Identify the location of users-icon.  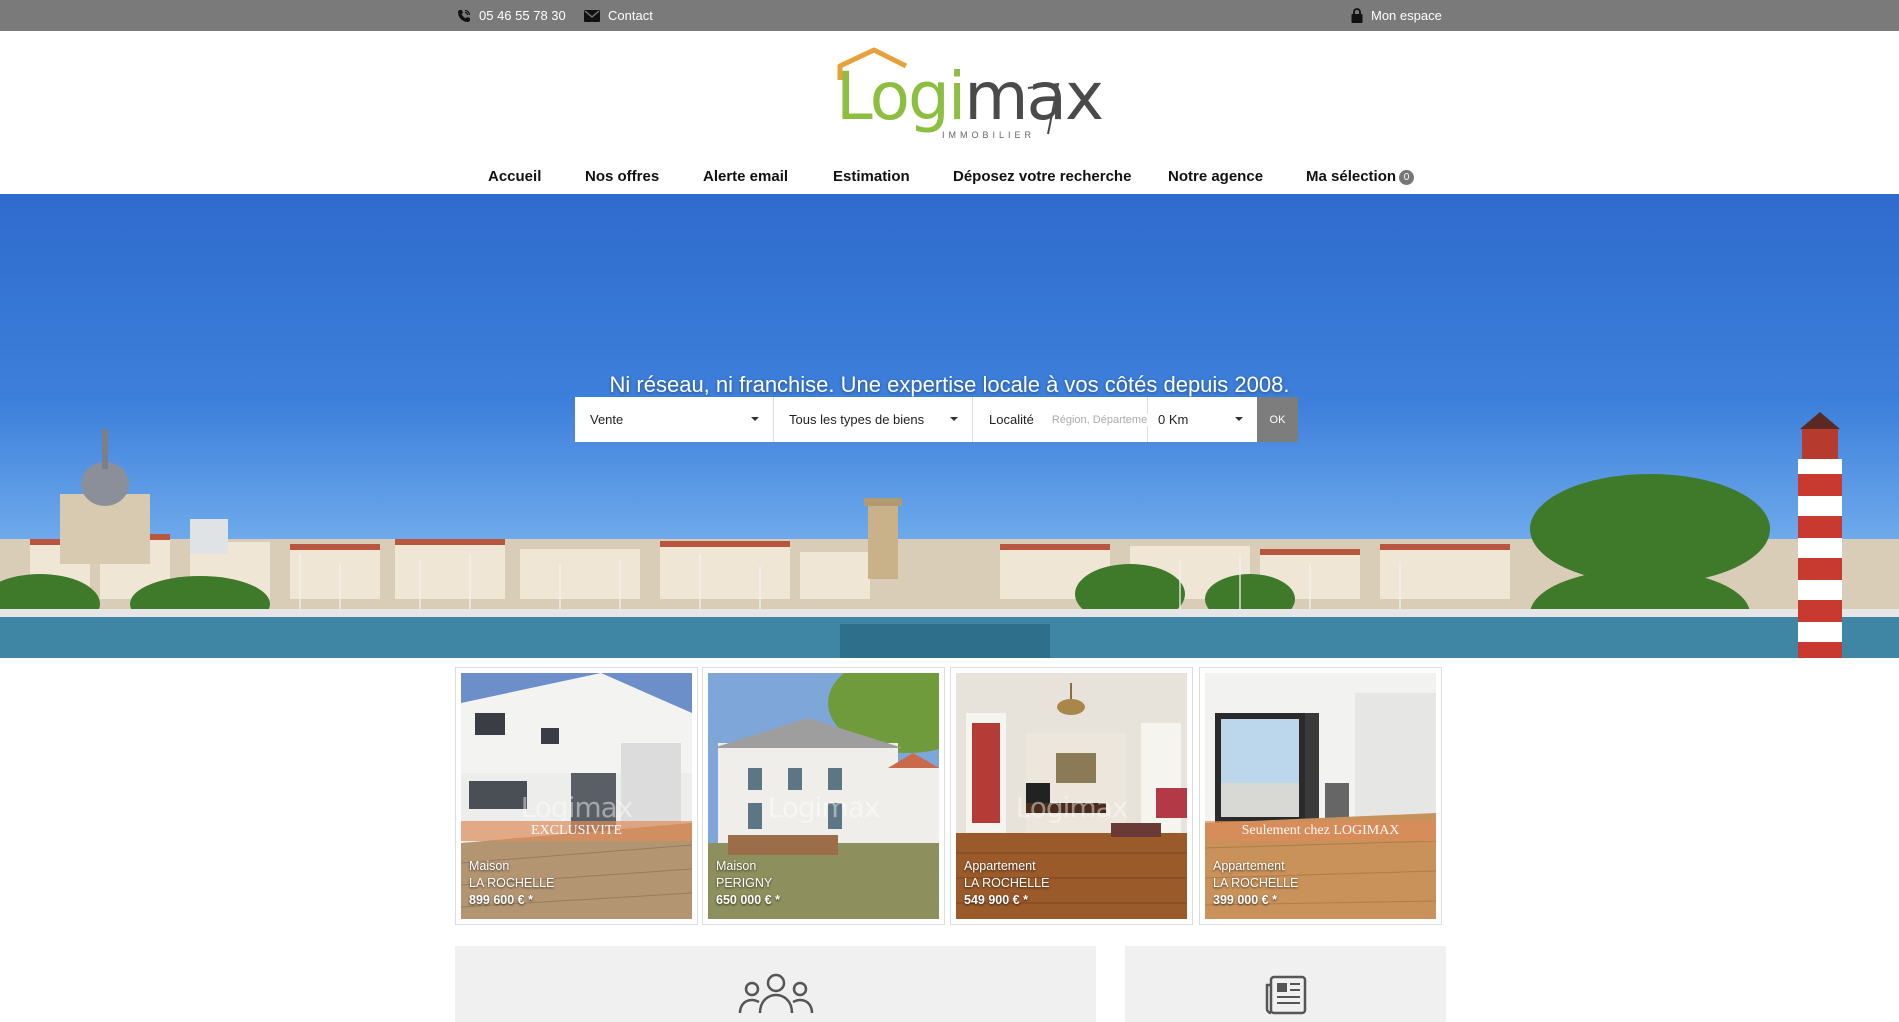
(776, 993).